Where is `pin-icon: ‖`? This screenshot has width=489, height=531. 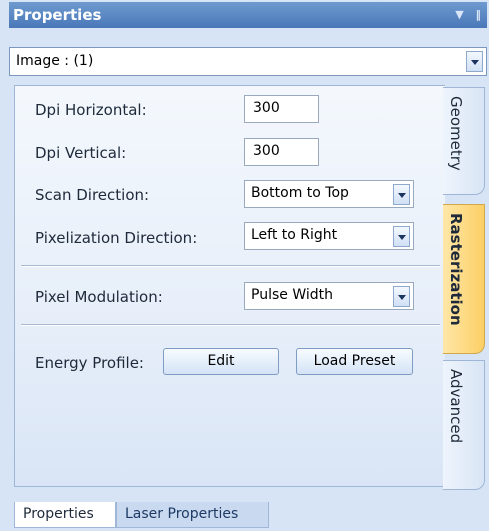 pin-icon: ‖ is located at coordinates (479, 14).